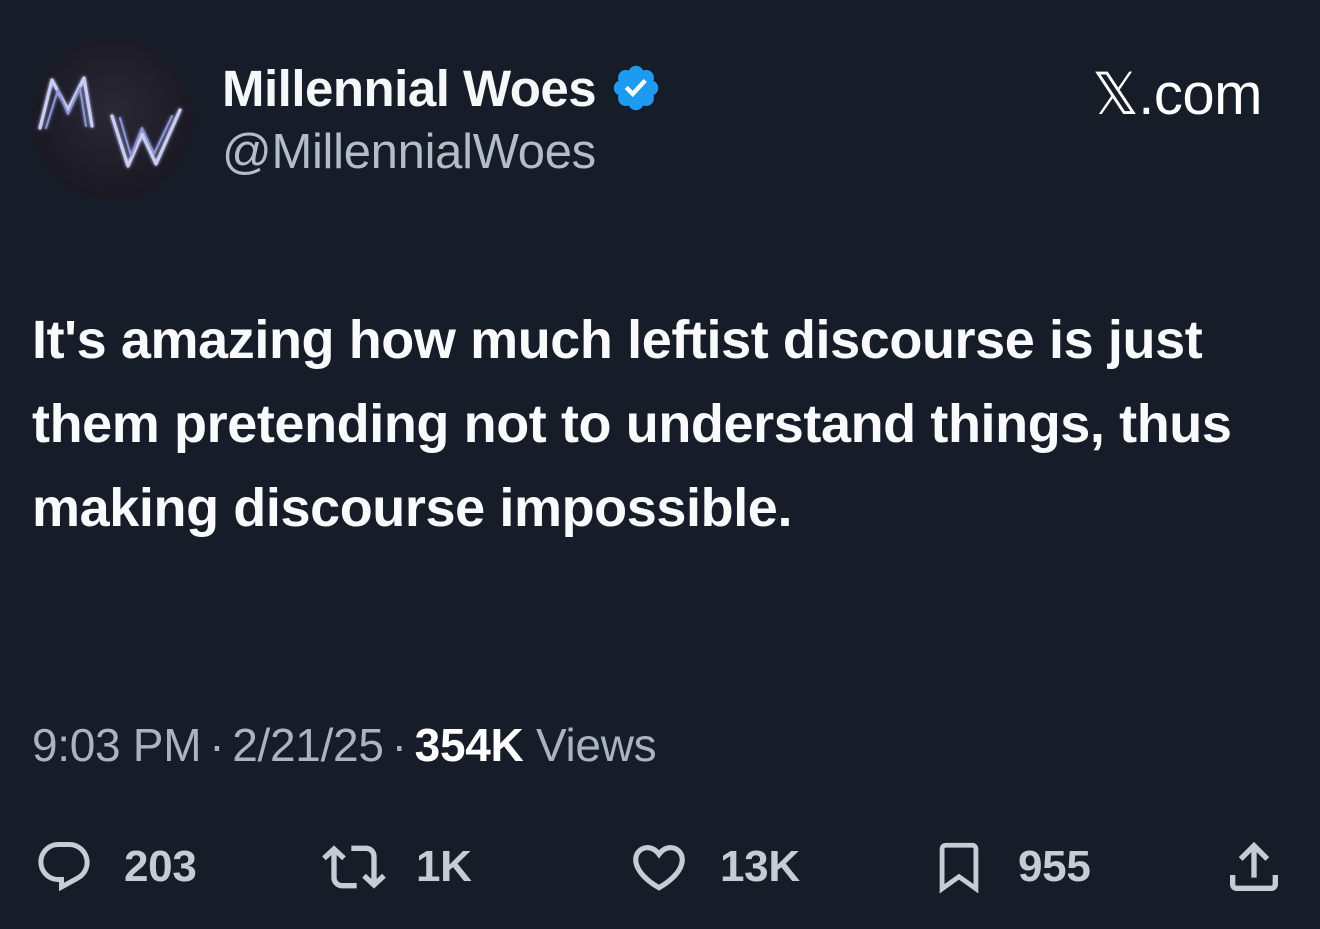 This screenshot has height=929, width=1320. What do you see at coordinates (115, 867) in the screenshot?
I see `reply-button: 203` at bounding box center [115, 867].